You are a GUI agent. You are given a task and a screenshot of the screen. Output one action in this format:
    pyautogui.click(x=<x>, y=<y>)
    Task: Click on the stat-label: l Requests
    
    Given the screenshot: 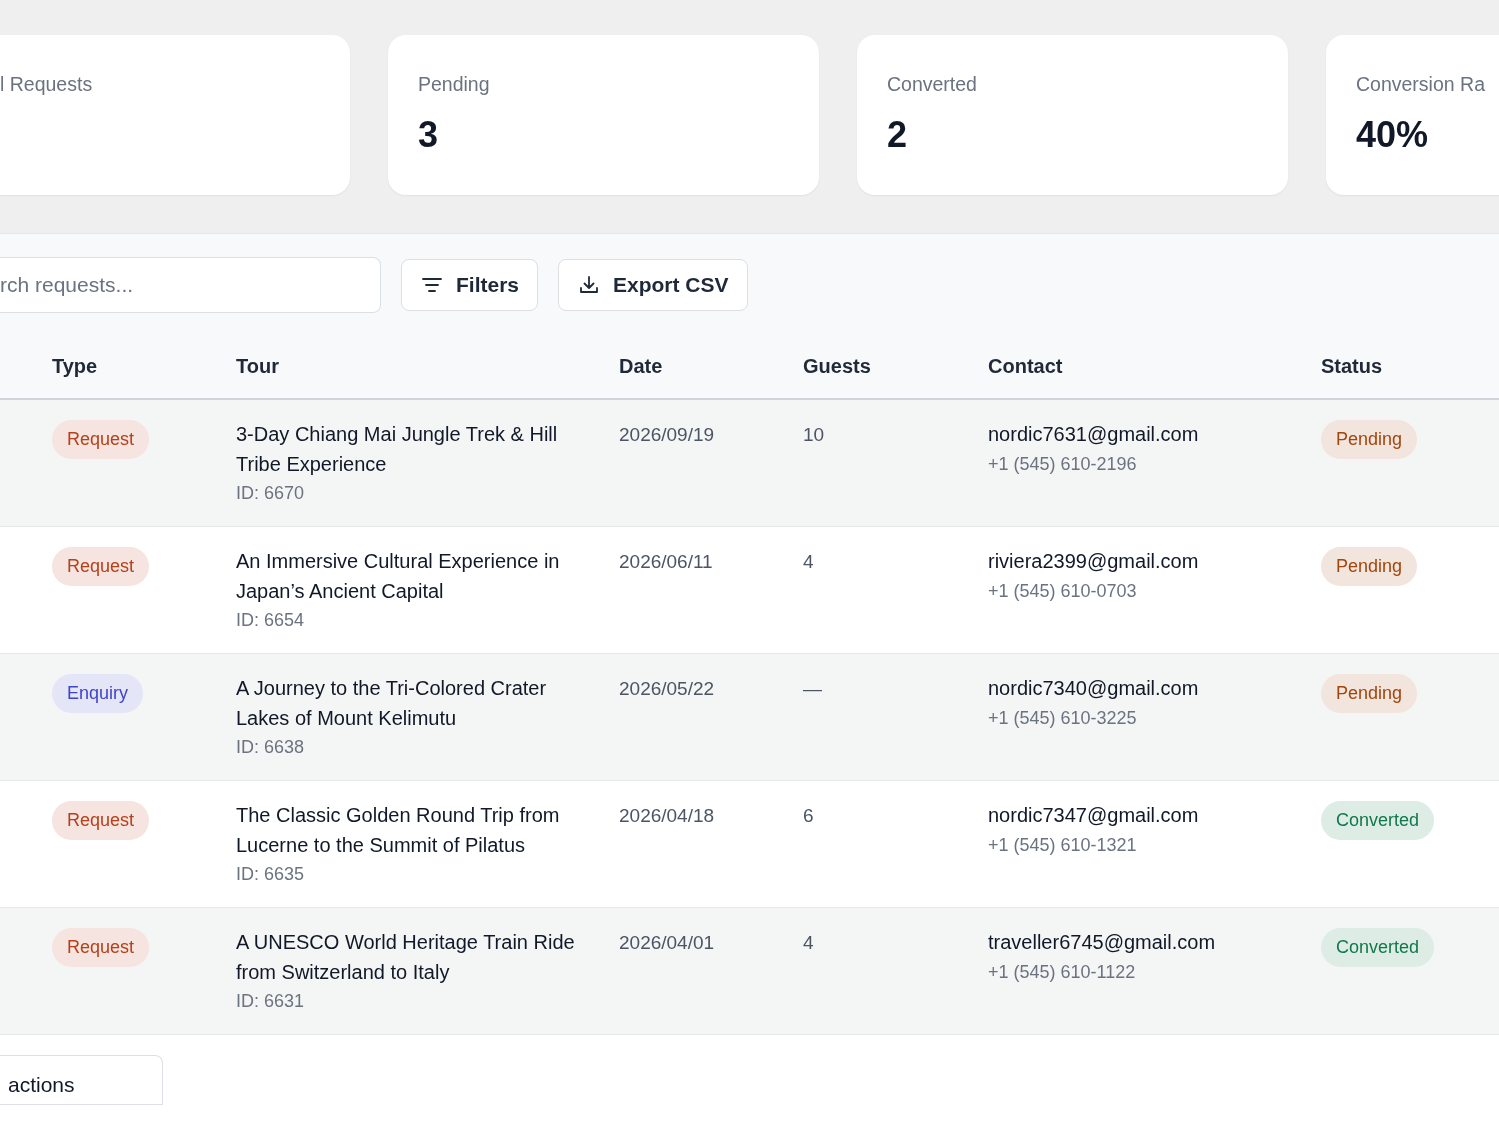 What is the action you would take?
    pyautogui.click(x=47, y=84)
    